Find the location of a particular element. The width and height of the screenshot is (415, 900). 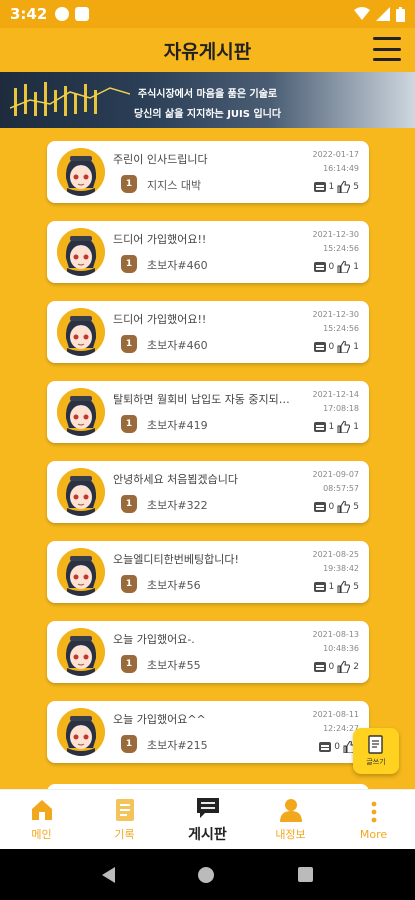

post-time: 16:14:49 is located at coordinates (341, 168).